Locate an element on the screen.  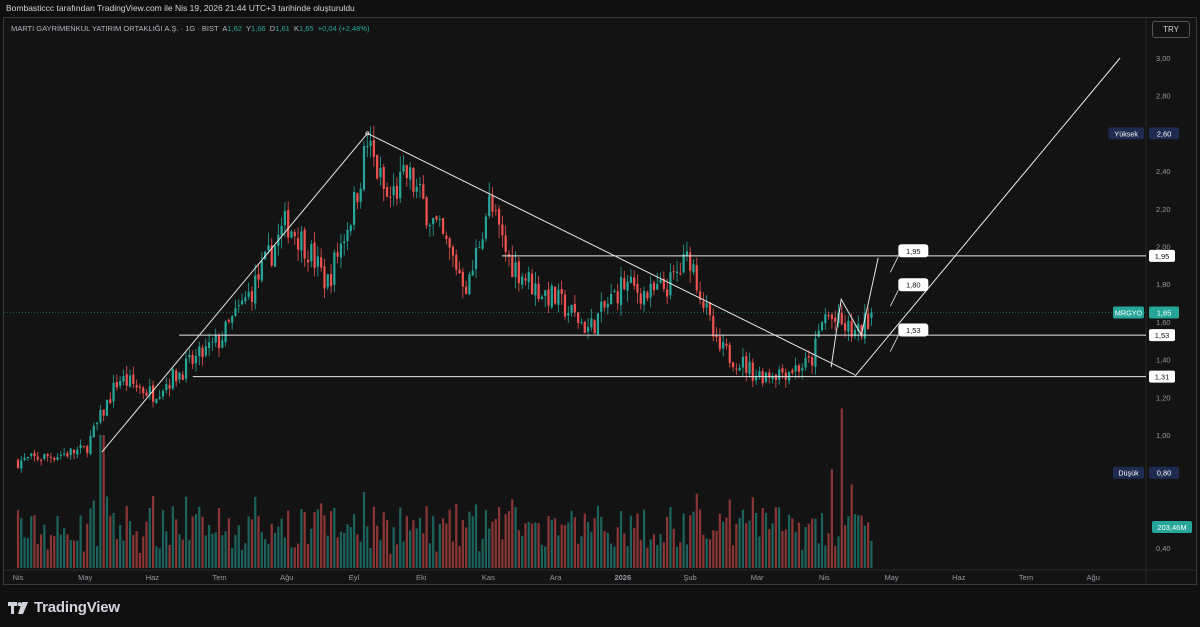
tradingview-logo: TradingView is located at coordinates (64, 607).